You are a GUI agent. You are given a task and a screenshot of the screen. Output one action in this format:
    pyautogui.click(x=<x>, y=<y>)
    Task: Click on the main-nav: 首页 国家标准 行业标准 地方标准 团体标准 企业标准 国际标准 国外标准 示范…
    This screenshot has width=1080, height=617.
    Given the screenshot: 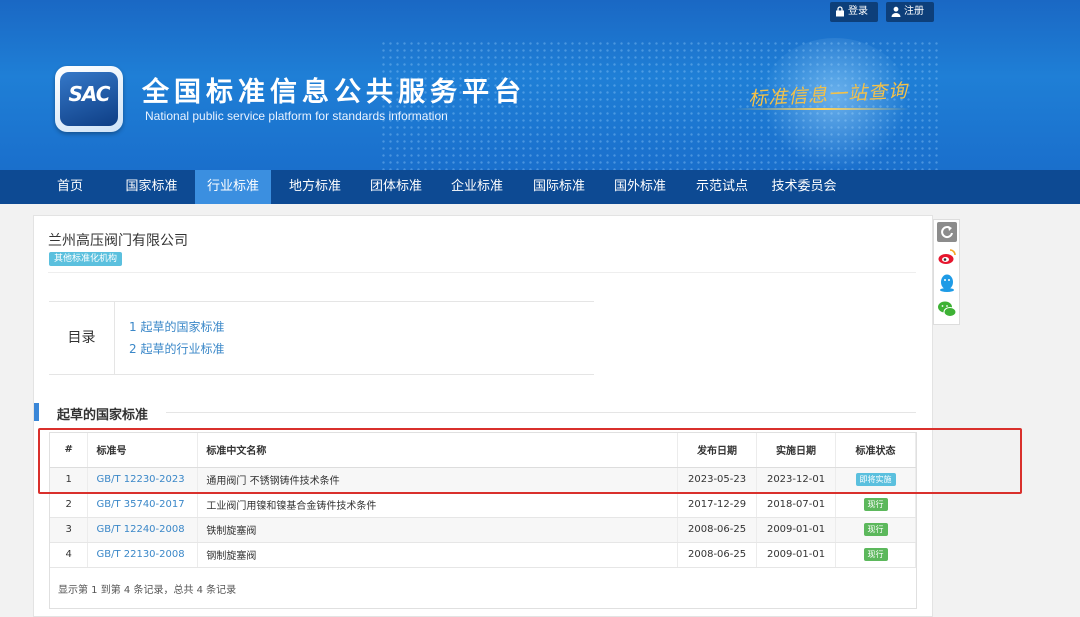 What is the action you would take?
    pyautogui.click(x=540, y=187)
    